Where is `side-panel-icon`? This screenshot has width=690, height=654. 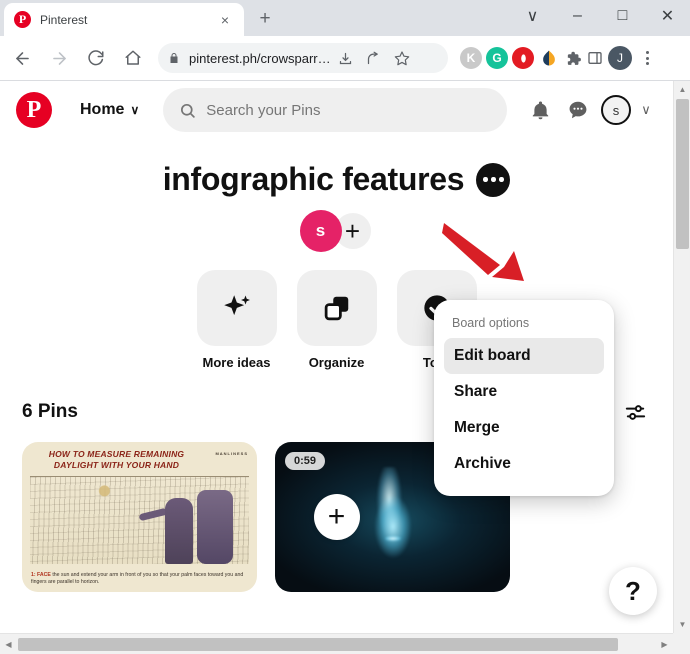
side-panel-icon is located at coordinates (595, 58).